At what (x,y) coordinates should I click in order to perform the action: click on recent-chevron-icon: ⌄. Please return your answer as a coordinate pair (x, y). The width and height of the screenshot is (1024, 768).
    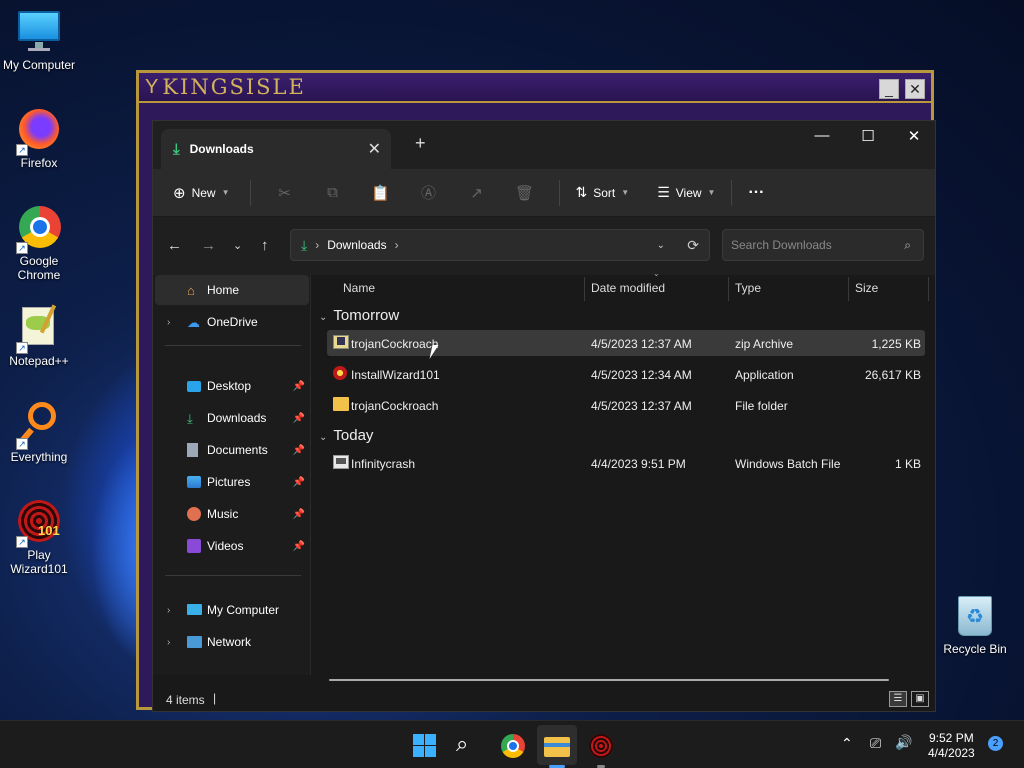
    Looking at the image, I should click on (237, 245).